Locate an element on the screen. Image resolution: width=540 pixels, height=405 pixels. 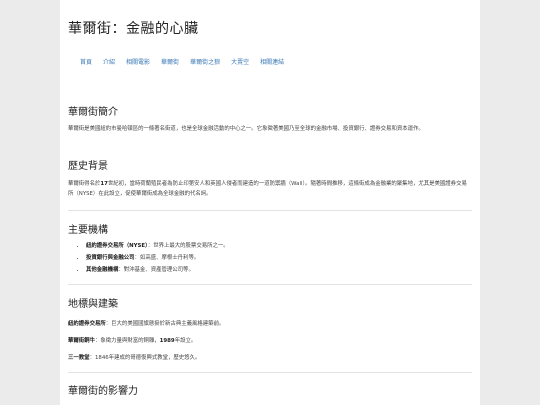
landmark-item: 華爾街銅牛：象徵力量與財富的銅雕，1989年設立。 is located at coordinates (132, 341).